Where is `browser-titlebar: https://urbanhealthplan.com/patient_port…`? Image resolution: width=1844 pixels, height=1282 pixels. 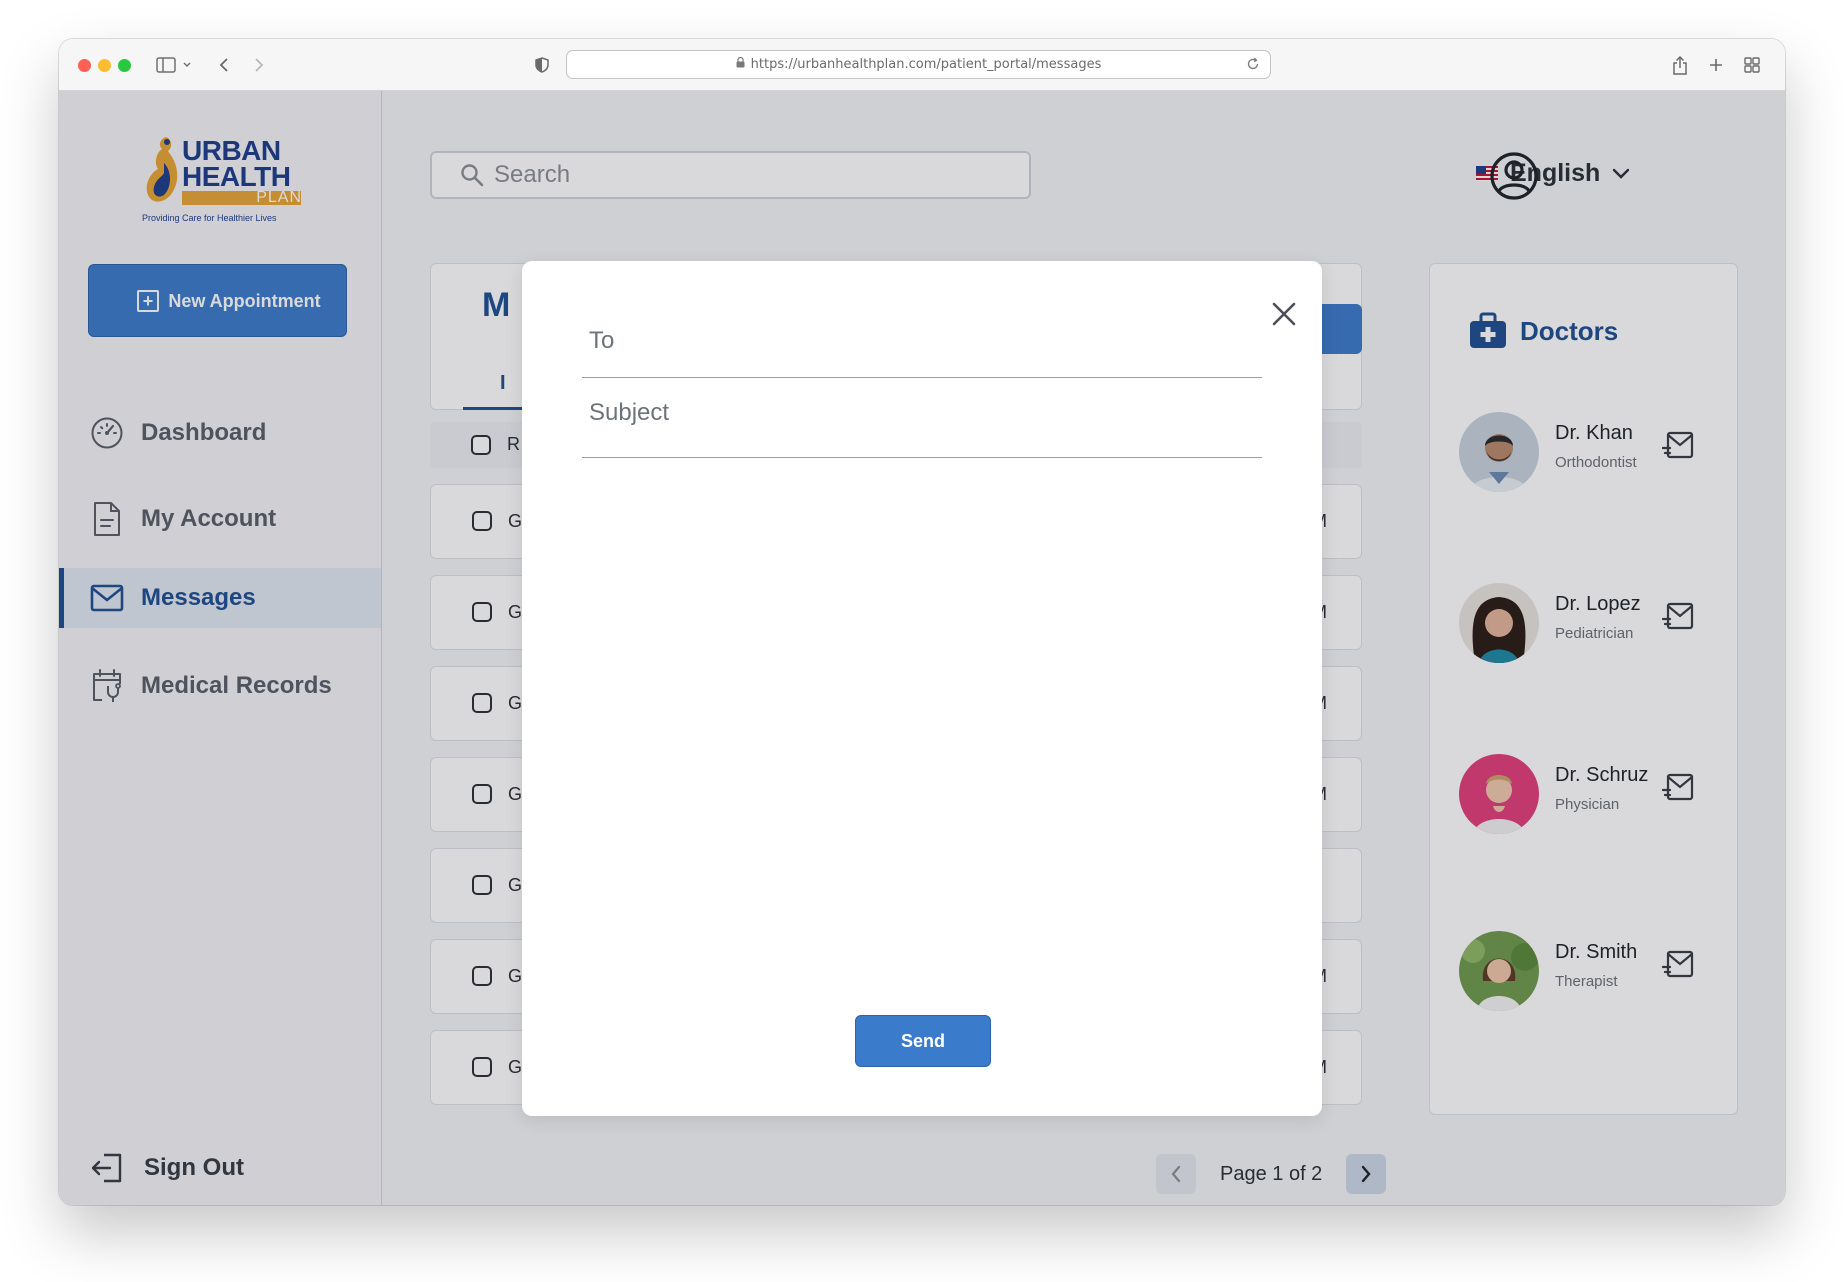
browser-titlebar: https://urbanhealthplan.com/patient_port… is located at coordinates (922, 65).